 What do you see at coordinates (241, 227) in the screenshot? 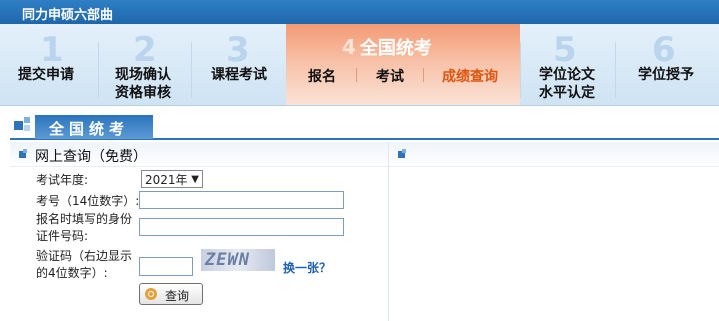
I see `id-number-input` at bounding box center [241, 227].